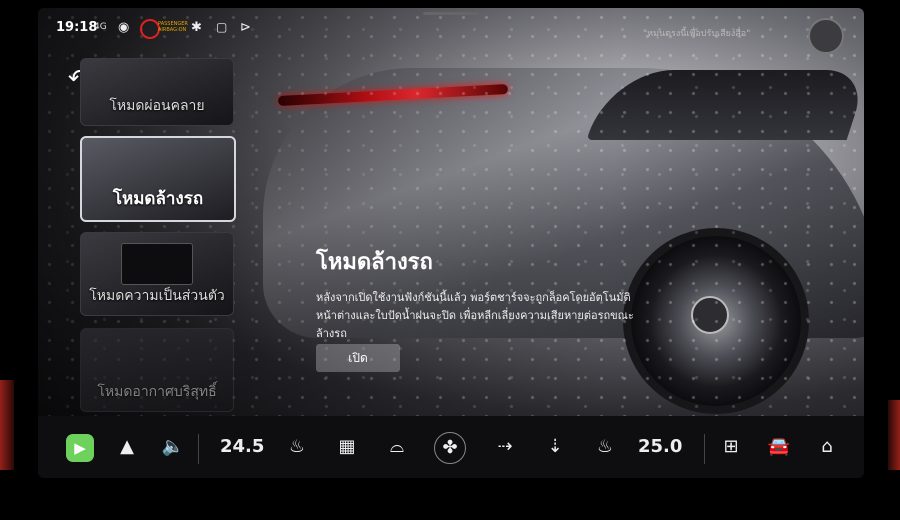 The height and width of the screenshot is (520, 900). Describe the element at coordinates (157, 106) in the screenshot. I see `mode-card-label: โหมดผ่อนคลาย` at that location.